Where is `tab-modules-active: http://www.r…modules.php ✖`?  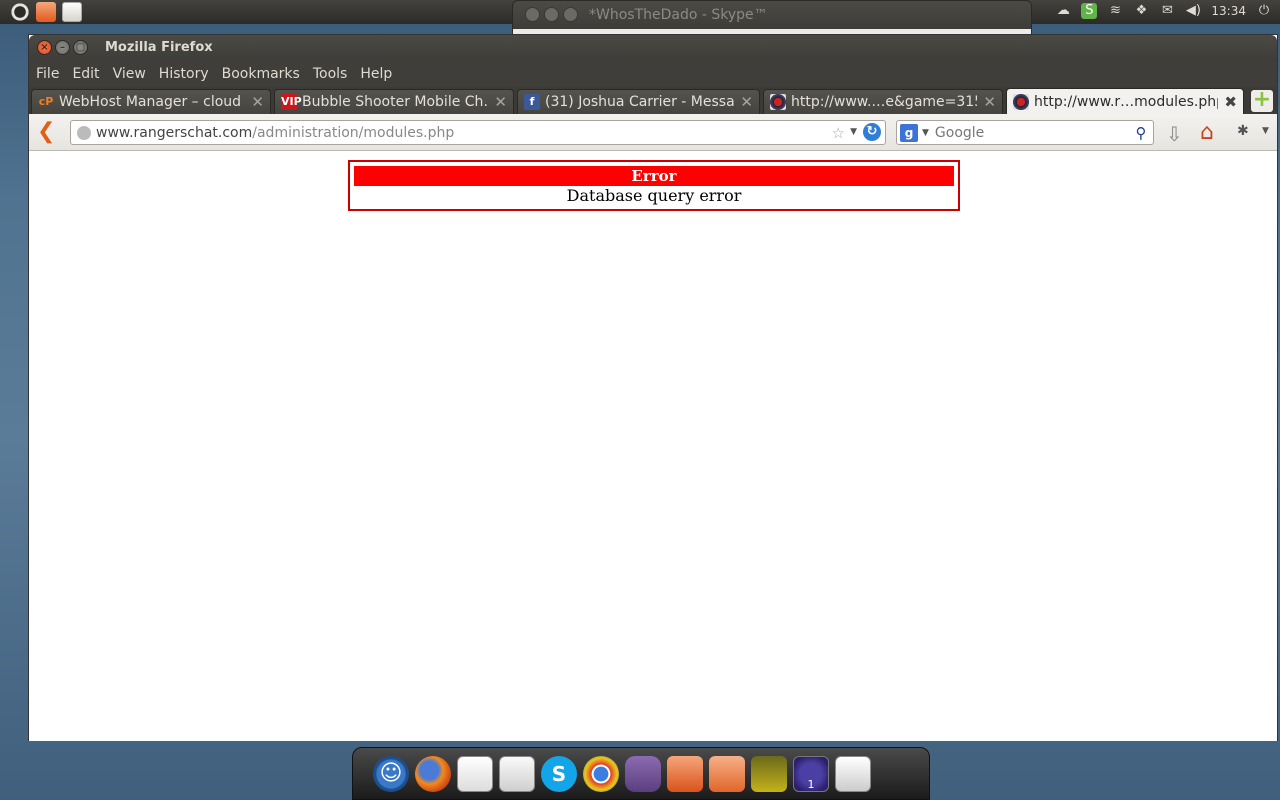
tab-modules-active: http://www.r…modules.php ✖ is located at coordinates (1125, 101).